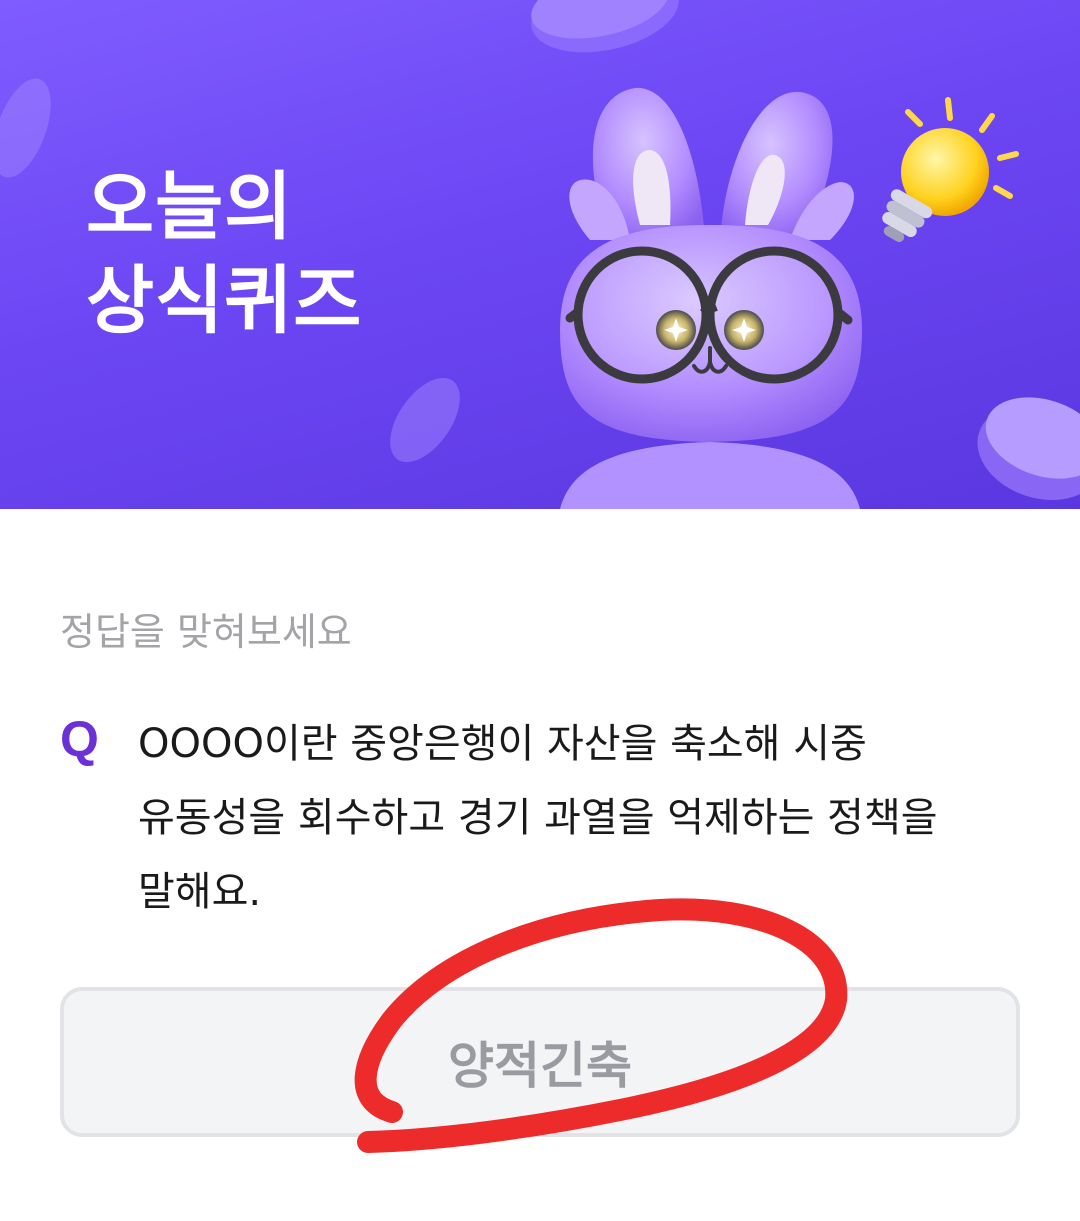 The height and width of the screenshot is (1221, 1080). Describe the element at coordinates (79, 739) in the screenshot. I see `question-q-label: Q` at that location.